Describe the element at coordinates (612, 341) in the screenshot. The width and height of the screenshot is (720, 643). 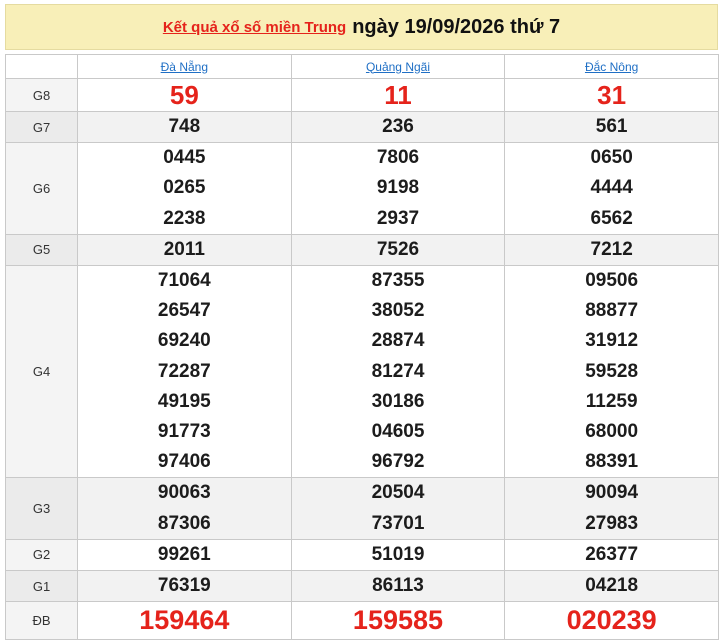
I see `prize-number: 31912` at that location.